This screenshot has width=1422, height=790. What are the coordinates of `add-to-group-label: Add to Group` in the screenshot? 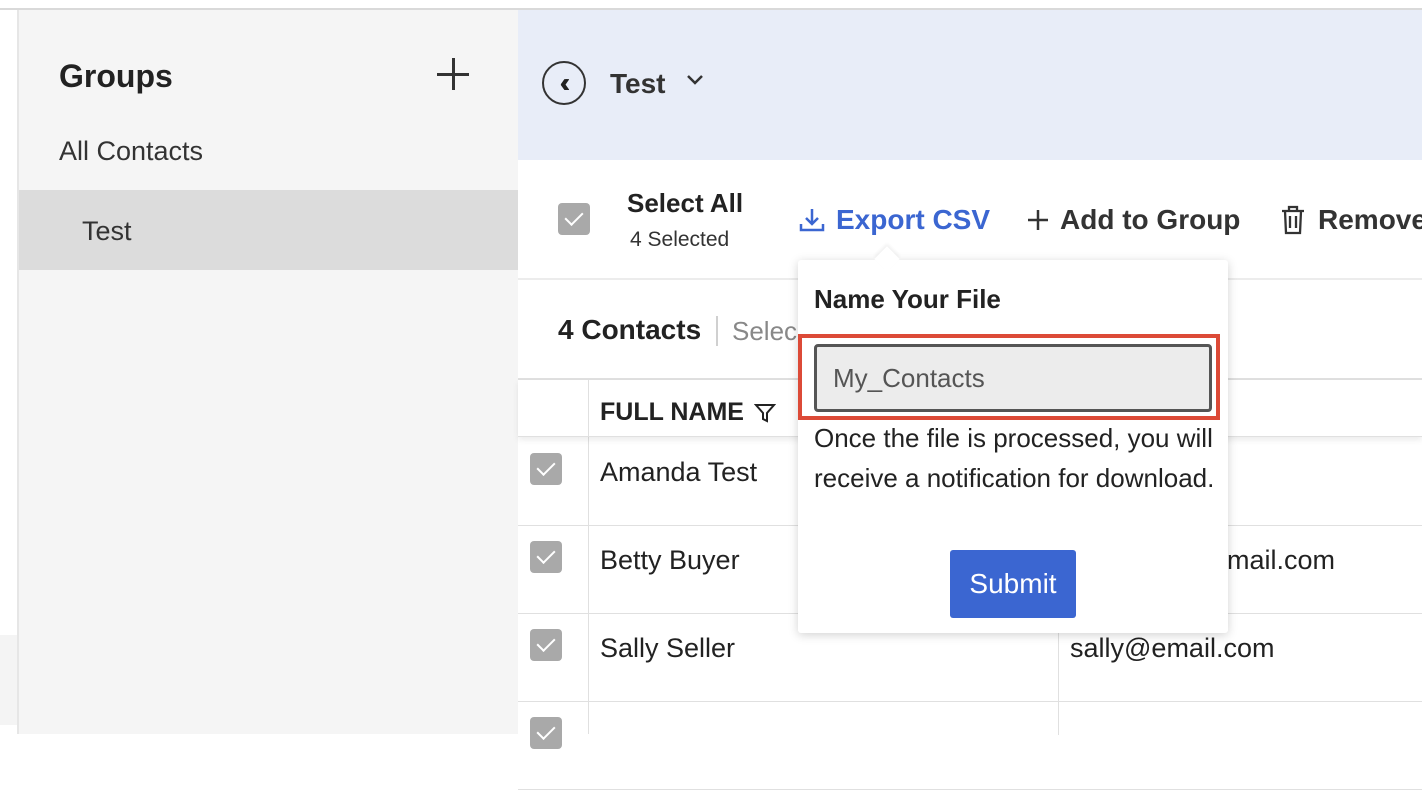 It's located at (1150, 219).